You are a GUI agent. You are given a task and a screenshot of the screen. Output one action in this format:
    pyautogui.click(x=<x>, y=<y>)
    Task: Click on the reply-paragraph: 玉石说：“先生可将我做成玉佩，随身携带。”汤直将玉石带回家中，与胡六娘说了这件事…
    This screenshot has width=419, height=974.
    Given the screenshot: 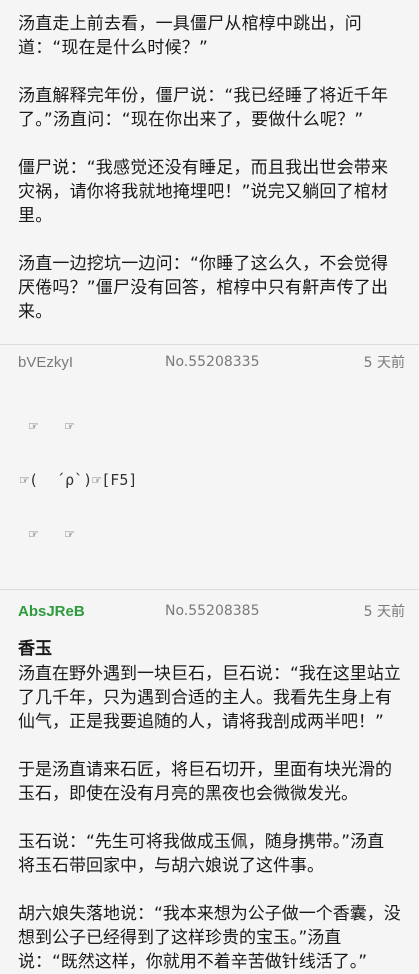 What is the action you would take?
    pyautogui.click(x=201, y=854)
    